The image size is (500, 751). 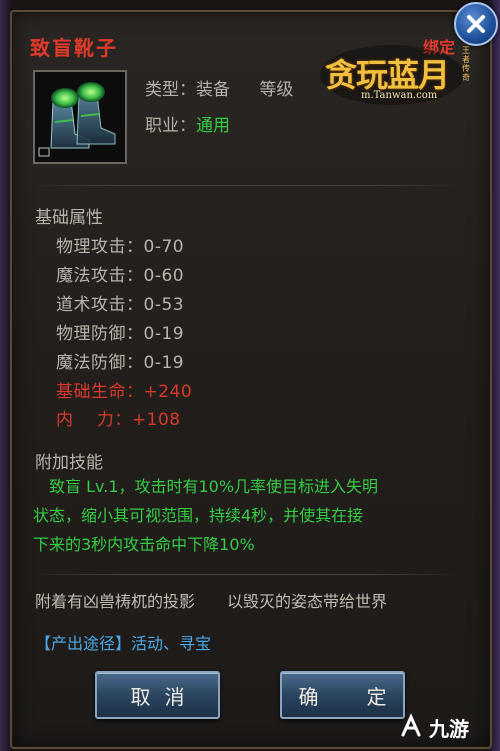 What do you see at coordinates (466, 64) in the screenshot?
I see `logo-side-text: 王者传奇` at bounding box center [466, 64].